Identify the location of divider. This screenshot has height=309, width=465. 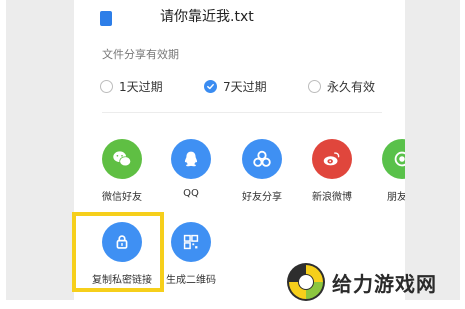
(242, 112).